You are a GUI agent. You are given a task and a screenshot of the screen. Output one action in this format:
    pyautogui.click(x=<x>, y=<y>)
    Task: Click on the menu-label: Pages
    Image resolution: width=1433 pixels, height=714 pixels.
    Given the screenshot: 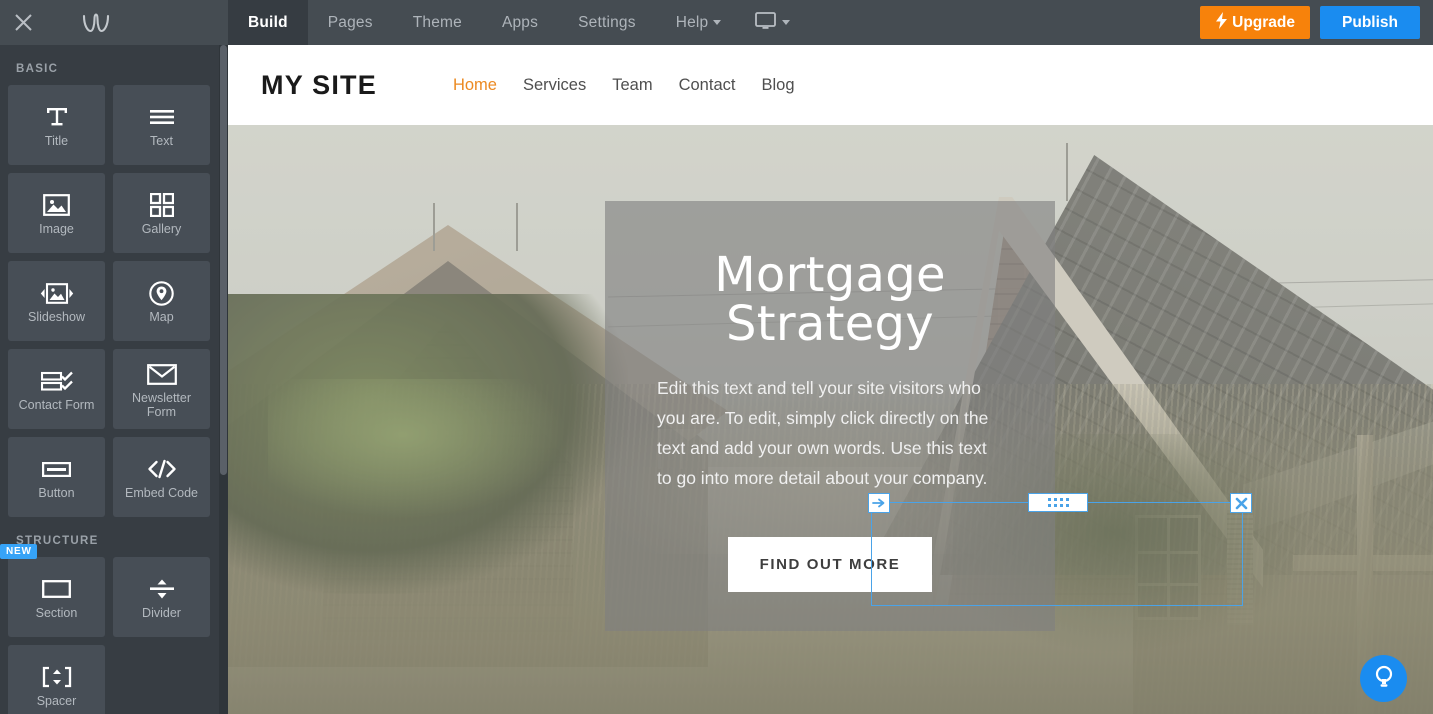 What is the action you would take?
    pyautogui.click(x=350, y=22)
    